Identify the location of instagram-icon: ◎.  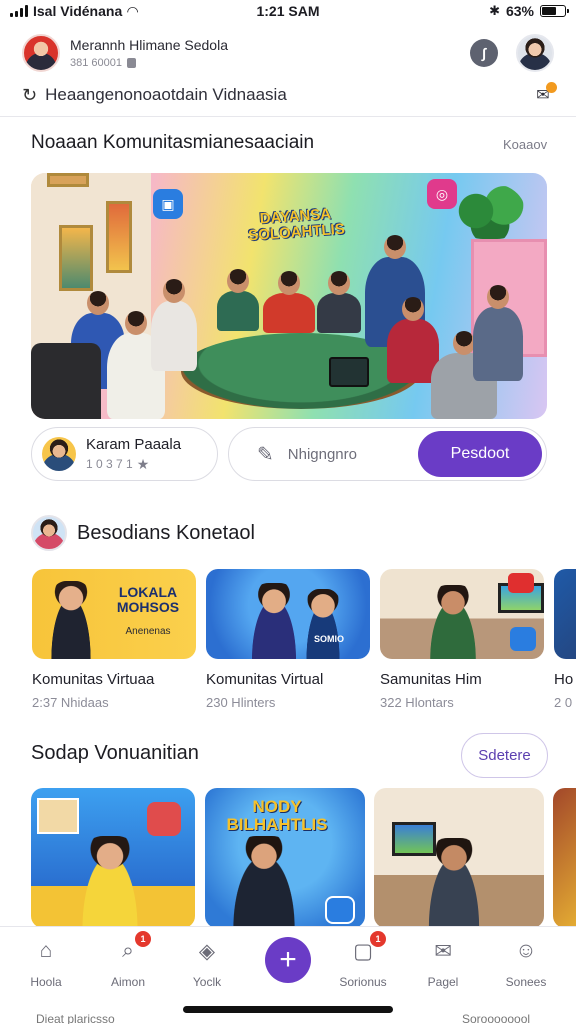
(442, 194).